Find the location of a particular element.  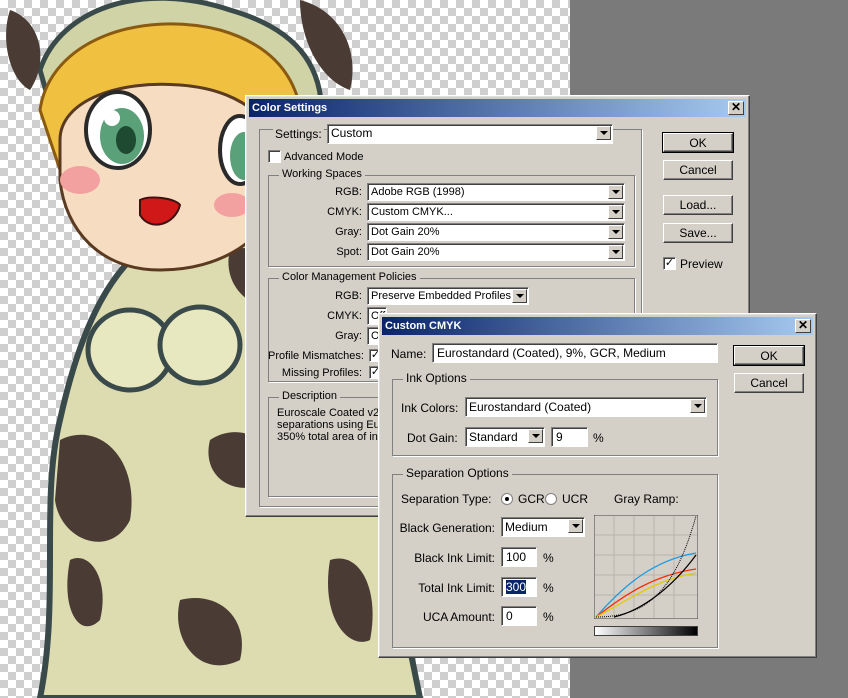

dot-gain-mode-value: Standard is located at coordinates (493, 437).